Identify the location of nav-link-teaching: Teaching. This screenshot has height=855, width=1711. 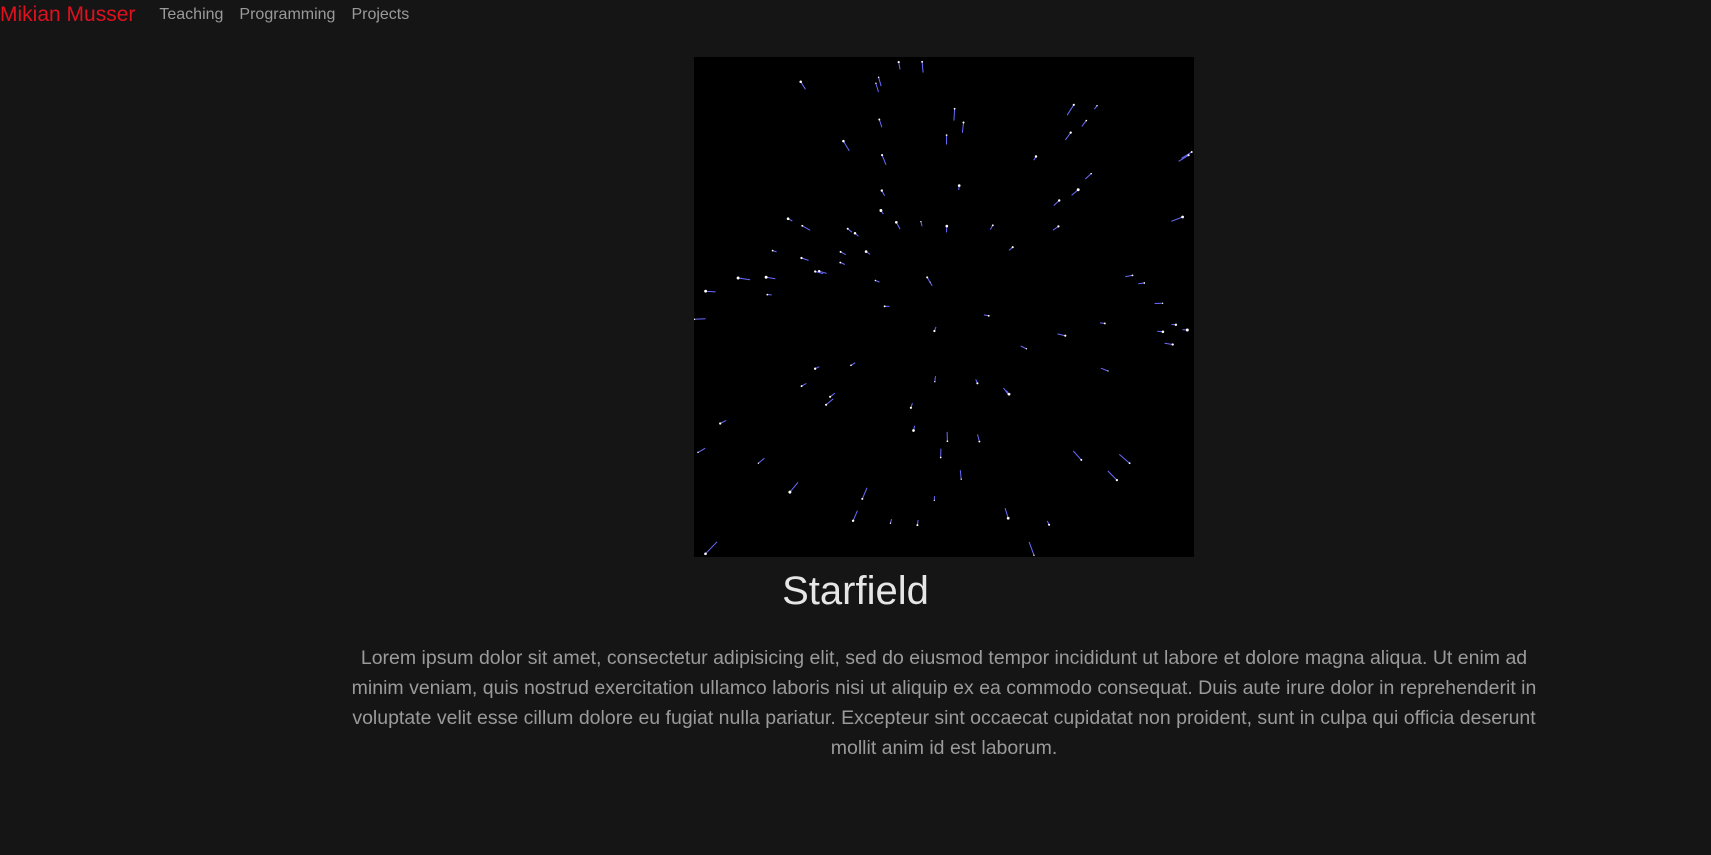
(191, 15).